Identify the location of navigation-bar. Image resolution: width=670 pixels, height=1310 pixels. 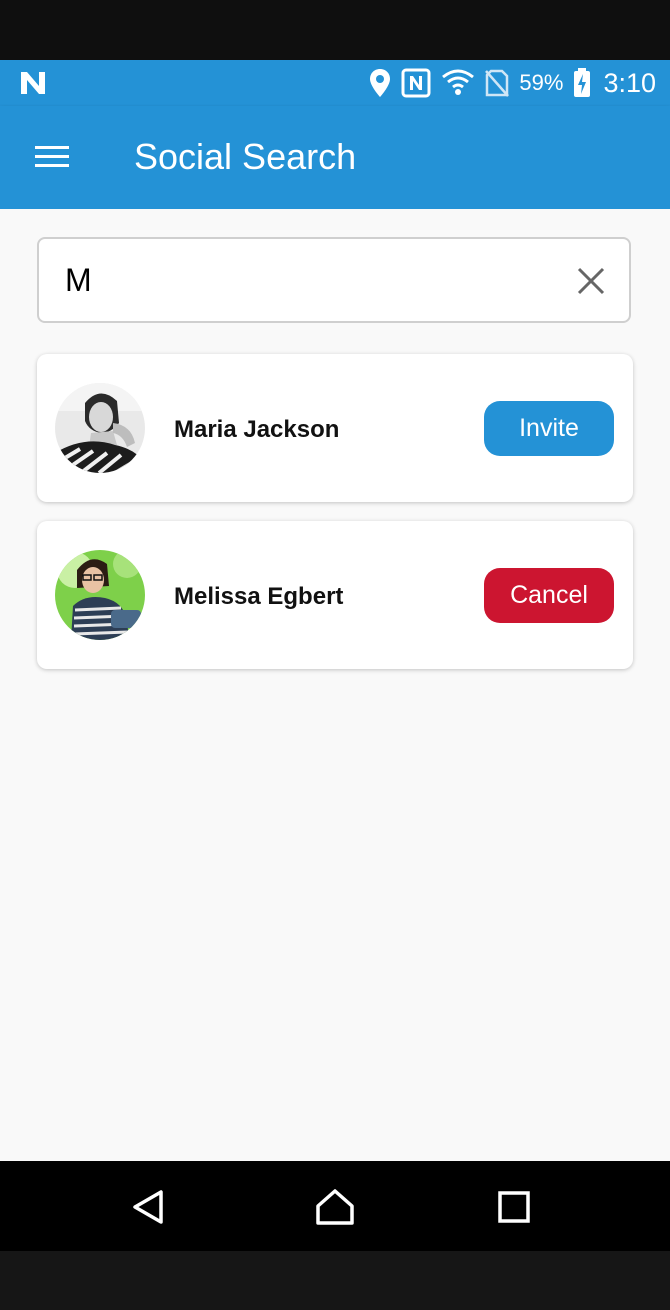
(335, 1206).